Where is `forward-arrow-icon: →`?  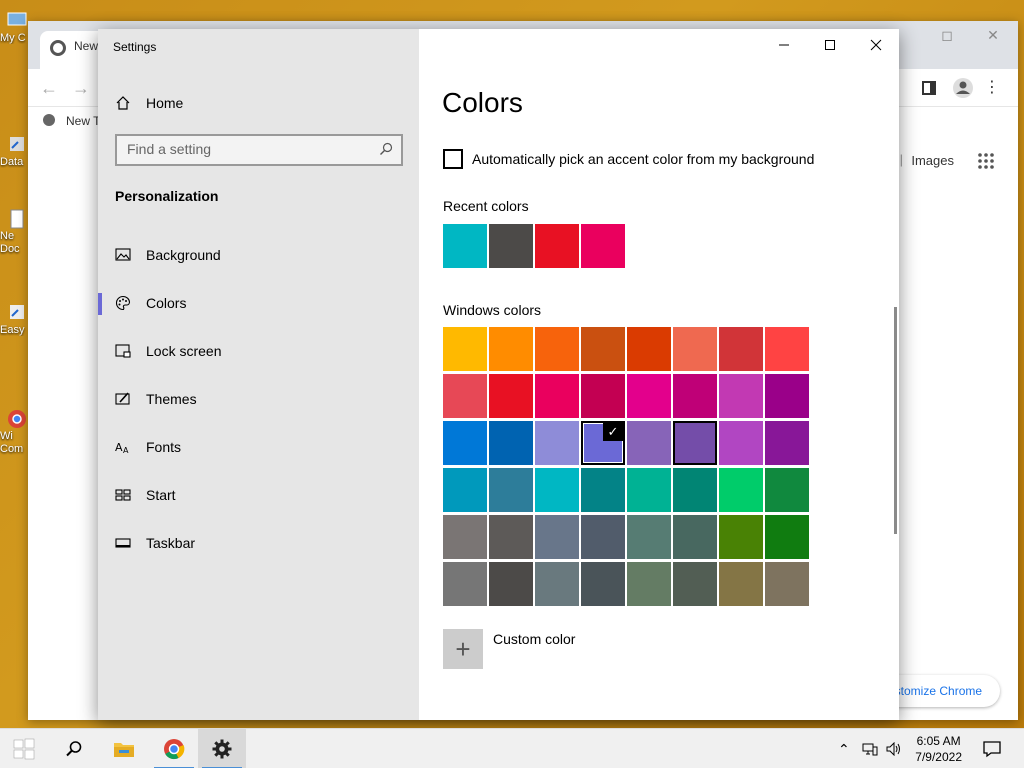
forward-arrow-icon: → is located at coordinates (81, 88).